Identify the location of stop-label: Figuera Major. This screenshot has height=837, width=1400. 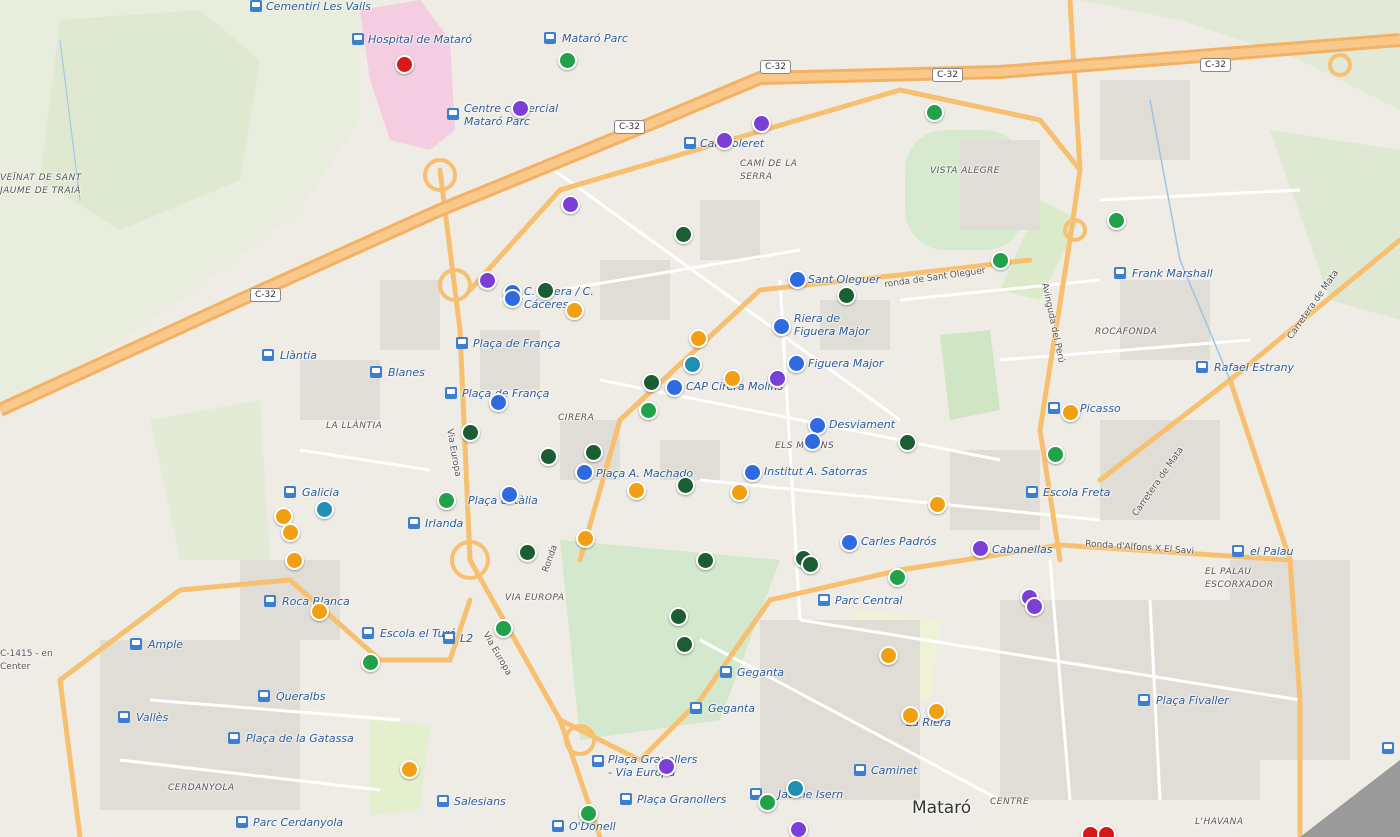
(845, 363).